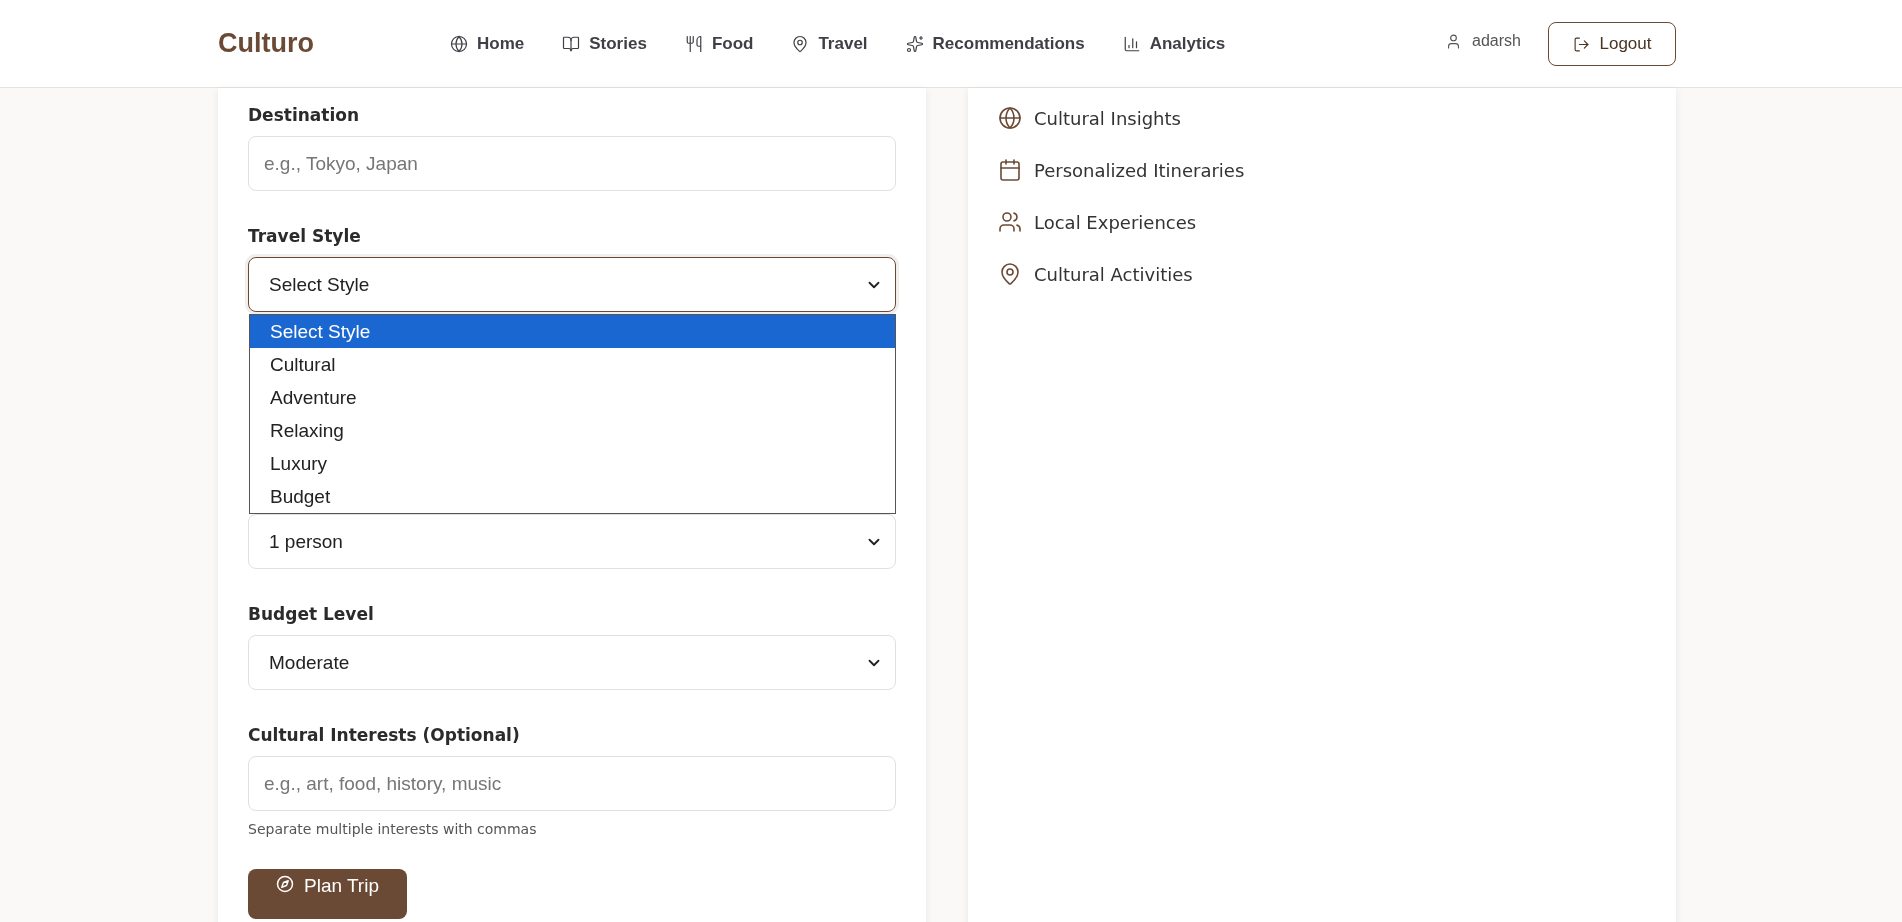  I want to click on select-field: Moderate, so click(572, 662).